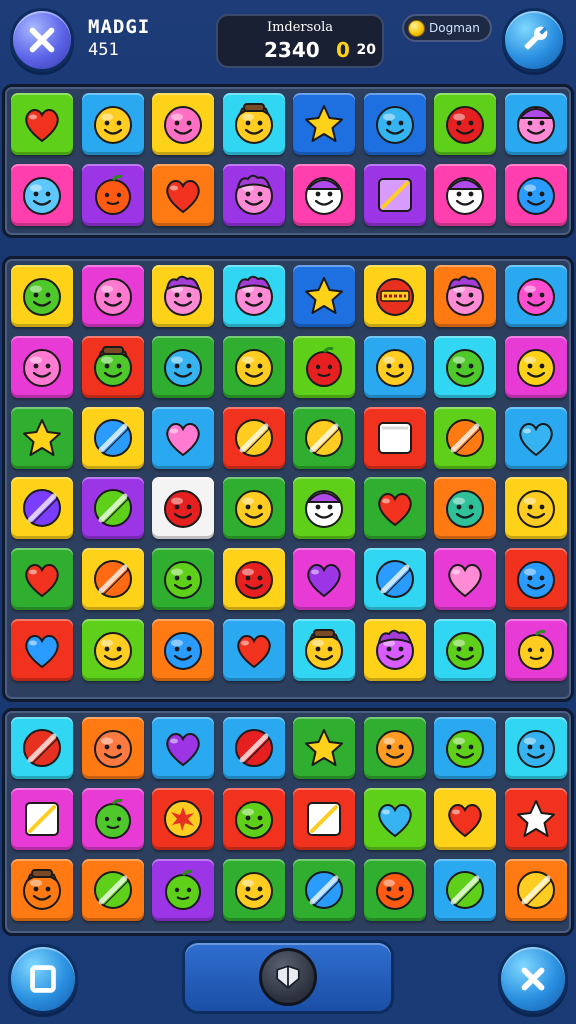  I want to click on tile-middle-r3-c4, so click(253, 437).